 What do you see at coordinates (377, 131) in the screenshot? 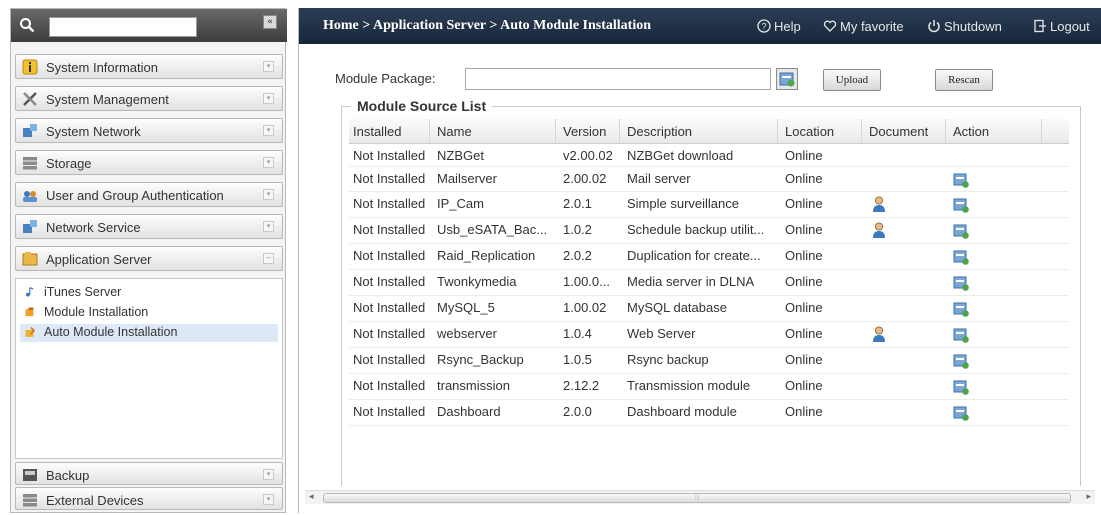
I see `column-header-installed: Installed` at bounding box center [377, 131].